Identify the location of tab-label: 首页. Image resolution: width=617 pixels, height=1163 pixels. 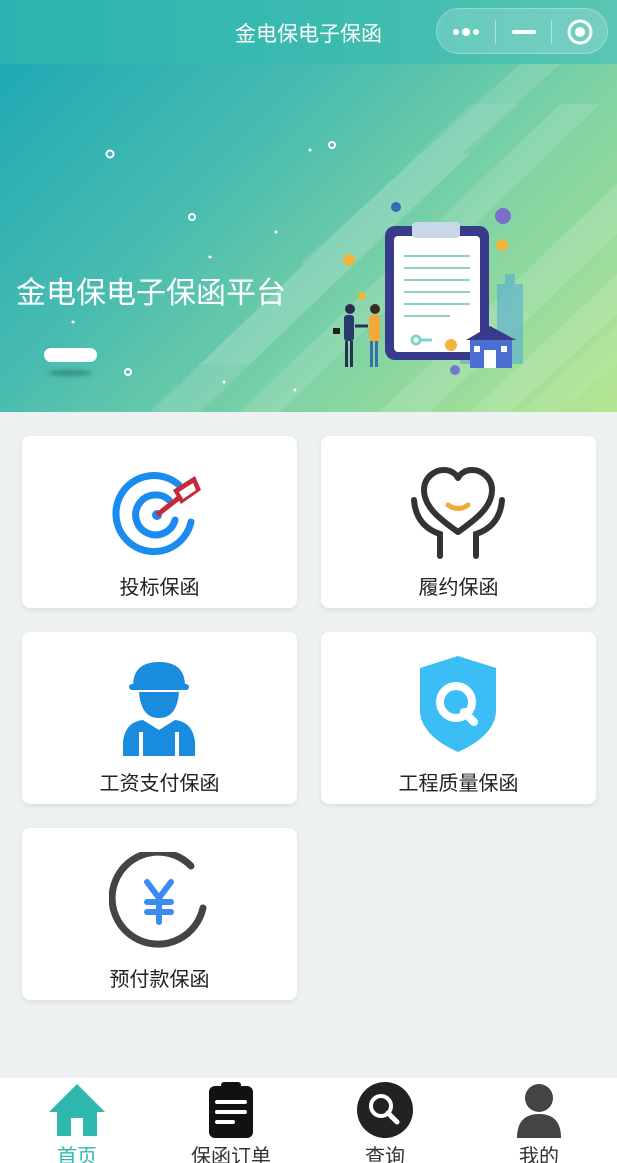
(77, 1154).